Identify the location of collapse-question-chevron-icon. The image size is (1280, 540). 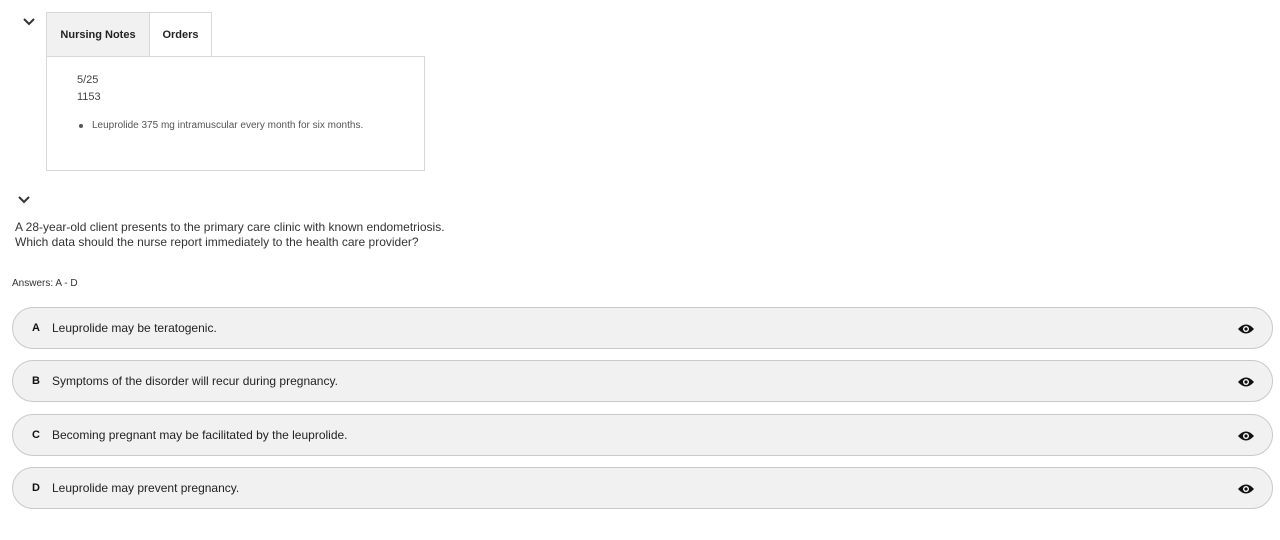
(26, 202).